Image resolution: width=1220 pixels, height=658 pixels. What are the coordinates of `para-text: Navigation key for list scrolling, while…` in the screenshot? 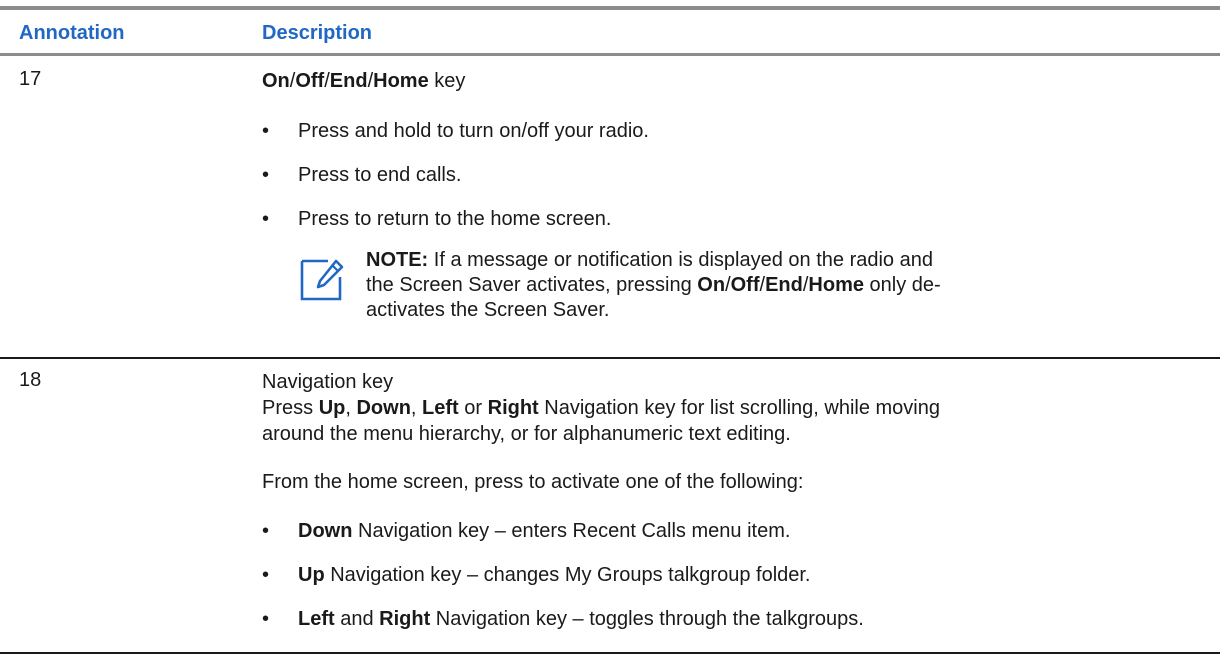 It's located at (739, 408).